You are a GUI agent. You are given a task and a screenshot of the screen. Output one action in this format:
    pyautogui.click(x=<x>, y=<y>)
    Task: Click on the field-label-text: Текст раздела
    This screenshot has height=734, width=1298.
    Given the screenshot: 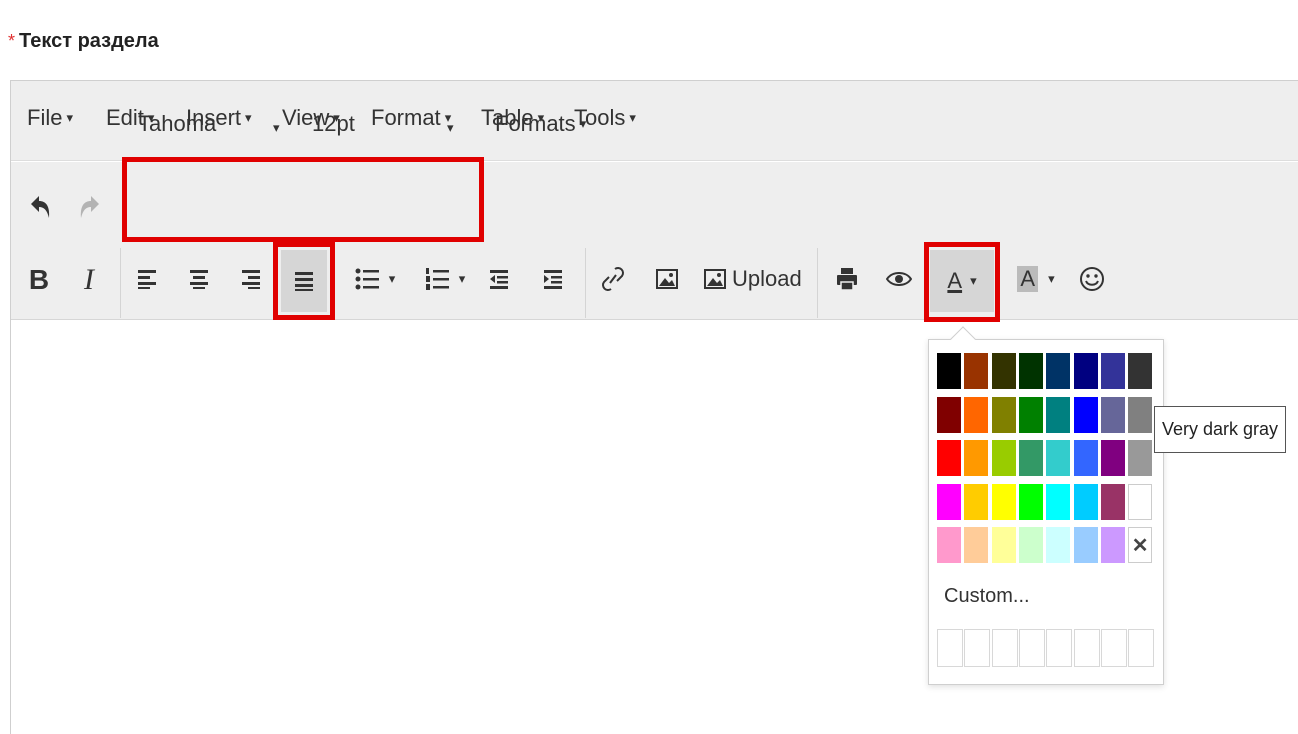 What is the action you would take?
    pyautogui.click(x=89, y=41)
    